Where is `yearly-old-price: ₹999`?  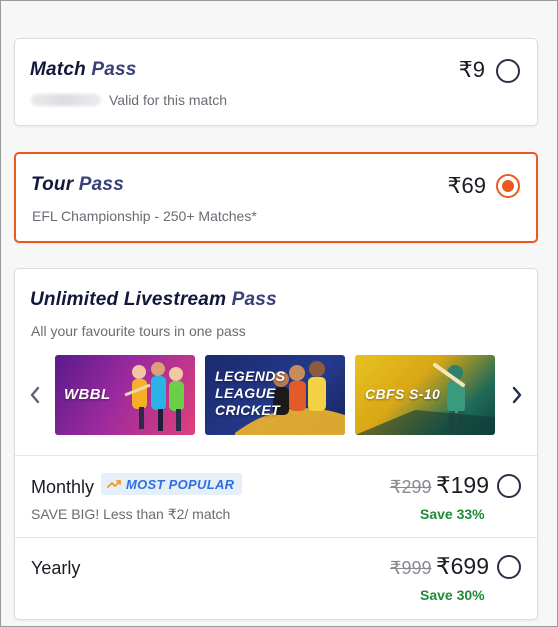 yearly-old-price: ₹999 is located at coordinates (411, 568).